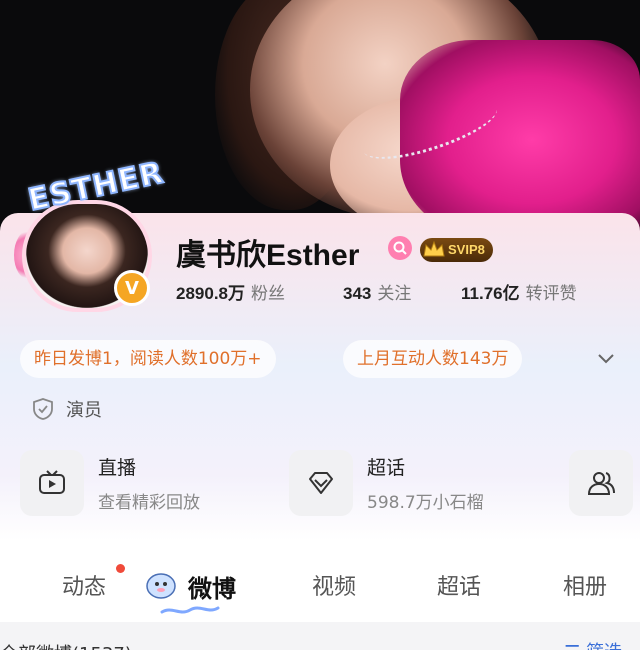  What do you see at coordinates (84, 585) in the screenshot?
I see `tab-dynamic: 动态` at bounding box center [84, 585].